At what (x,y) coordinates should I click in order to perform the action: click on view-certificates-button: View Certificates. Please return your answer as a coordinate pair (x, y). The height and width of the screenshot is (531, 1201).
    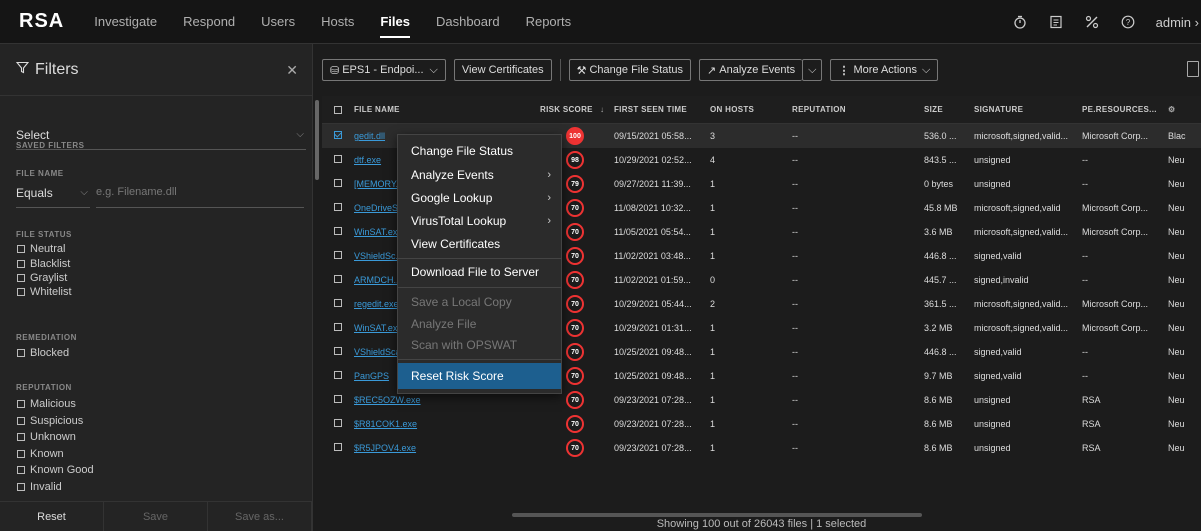
    Looking at the image, I should click on (502, 70).